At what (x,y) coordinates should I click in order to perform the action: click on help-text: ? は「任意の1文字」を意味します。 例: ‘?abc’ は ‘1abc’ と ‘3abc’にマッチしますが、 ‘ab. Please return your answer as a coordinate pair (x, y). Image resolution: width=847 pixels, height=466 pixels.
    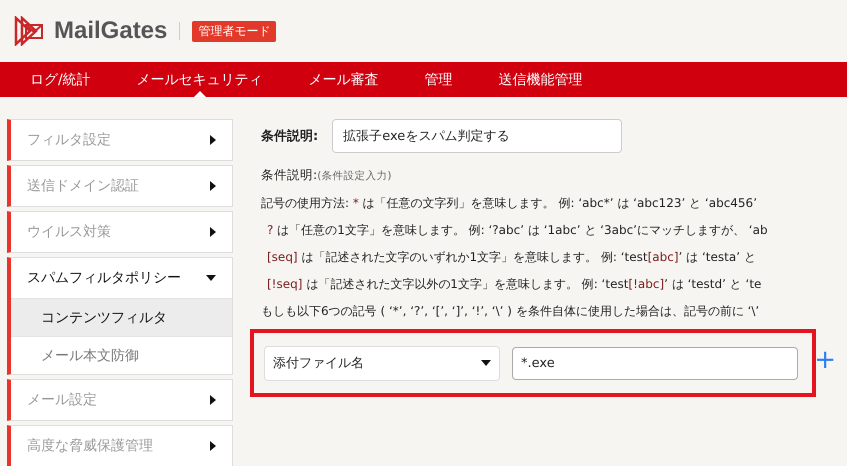
    Looking at the image, I should click on (517, 230).